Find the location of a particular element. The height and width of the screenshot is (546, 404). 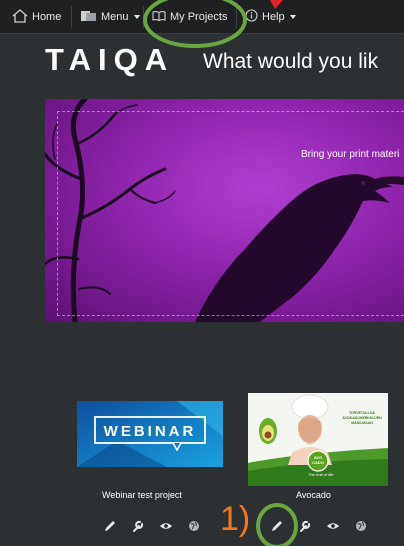

project-actions-avocado is located at coordinates (319, 526).